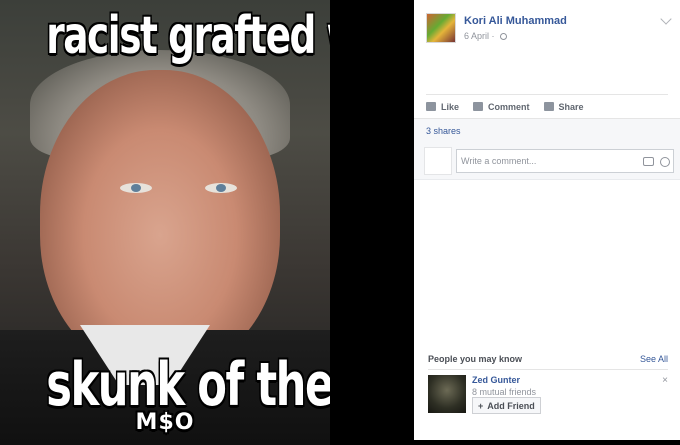  I want to click on author-name: Kori Ali Muhammad, so click(515, 21).